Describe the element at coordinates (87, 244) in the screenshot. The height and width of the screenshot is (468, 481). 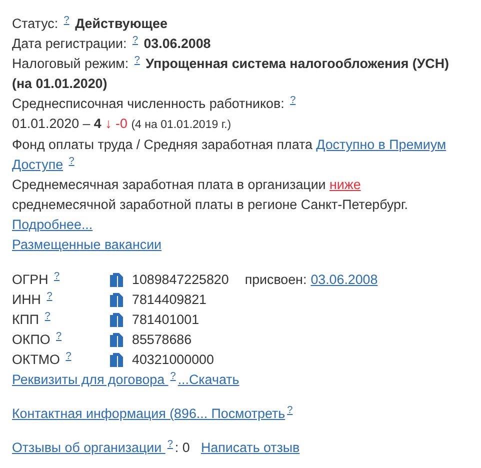
I see `details-link: Размещенные вакансии` at that location.